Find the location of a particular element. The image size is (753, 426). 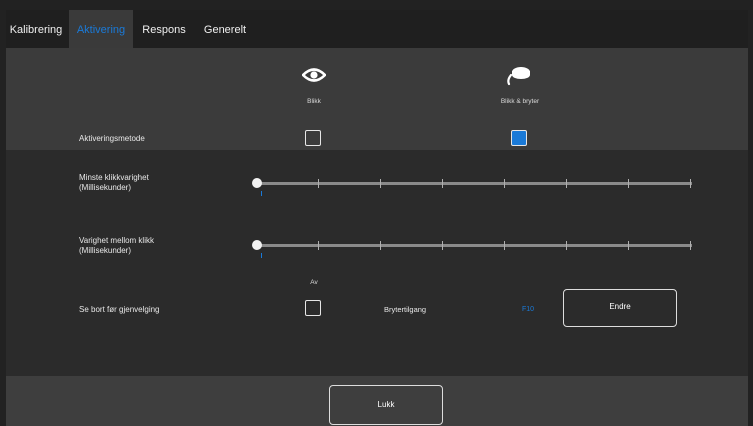

min-click-duration-slider is located at coordinates (473, 186).